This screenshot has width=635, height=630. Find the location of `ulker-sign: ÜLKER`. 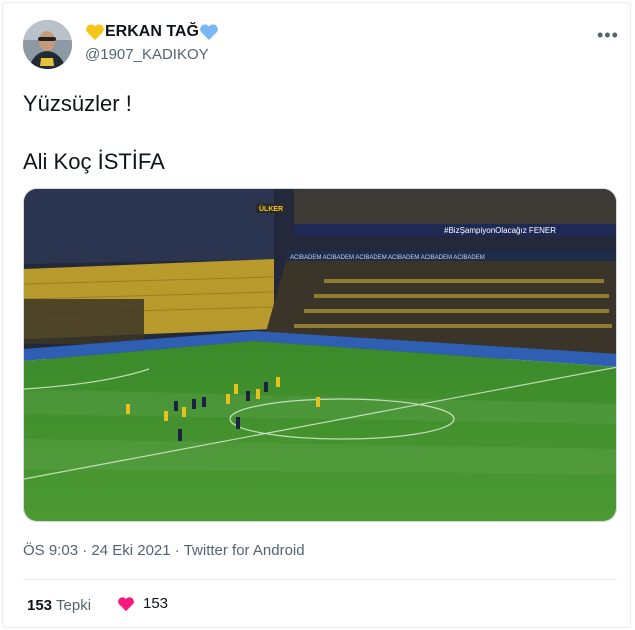

ulker-sign: ÜLKER is located at coordinates (271, 208).